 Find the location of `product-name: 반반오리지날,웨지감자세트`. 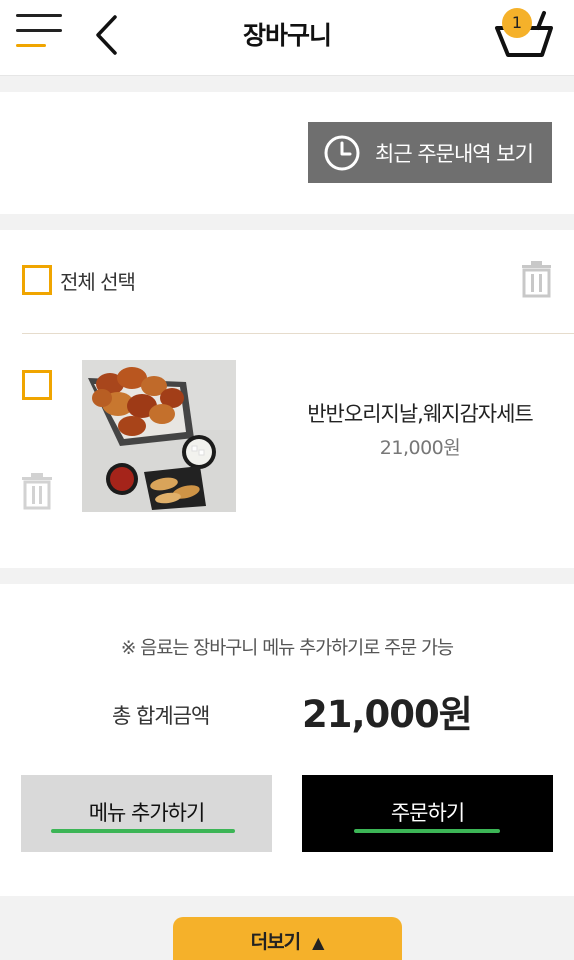

product-name: 반반오리지날,웨지감자세트 is located at coordinates (420, 414).